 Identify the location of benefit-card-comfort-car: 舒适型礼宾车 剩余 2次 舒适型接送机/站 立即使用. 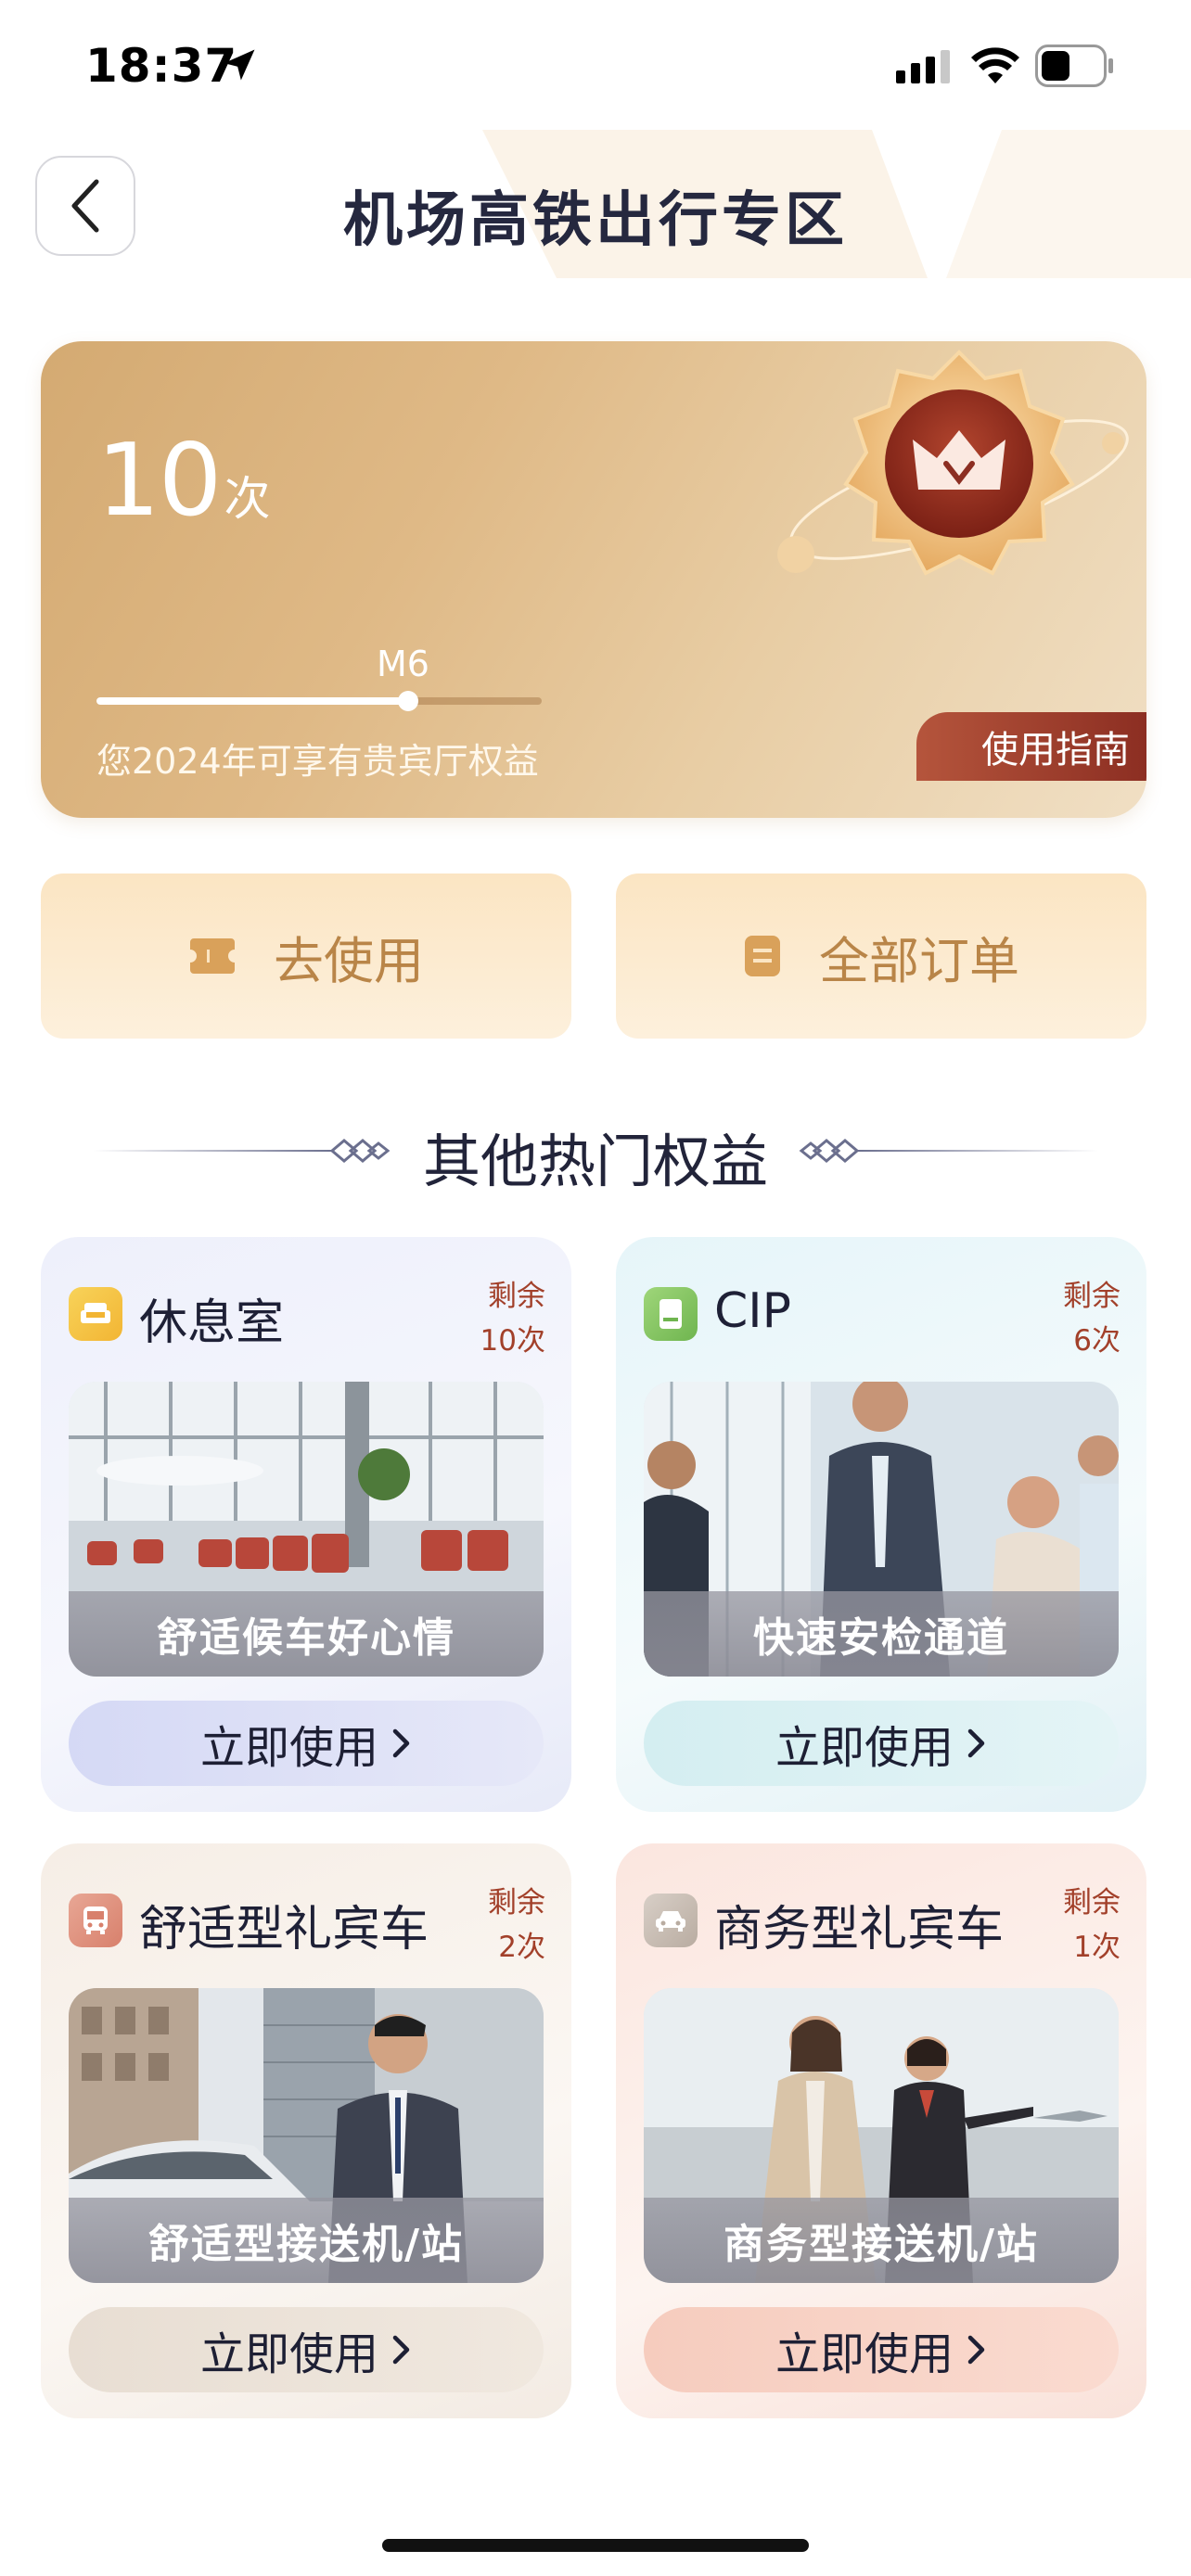
(306, 2130).